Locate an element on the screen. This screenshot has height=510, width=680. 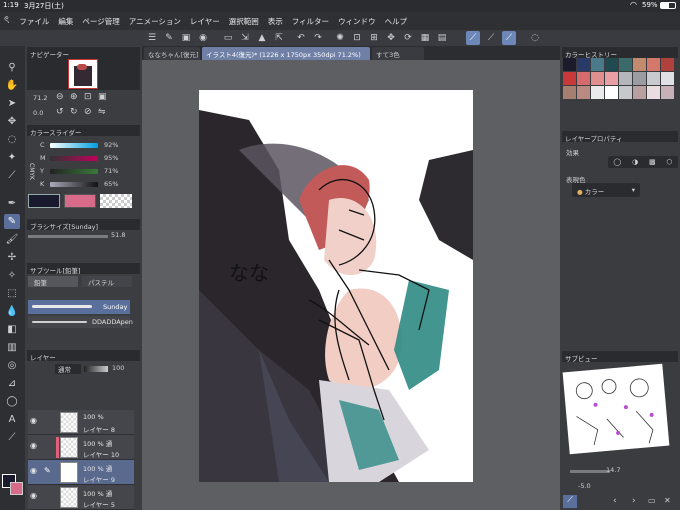
main-color-chip is located at coordinates (44, 201).